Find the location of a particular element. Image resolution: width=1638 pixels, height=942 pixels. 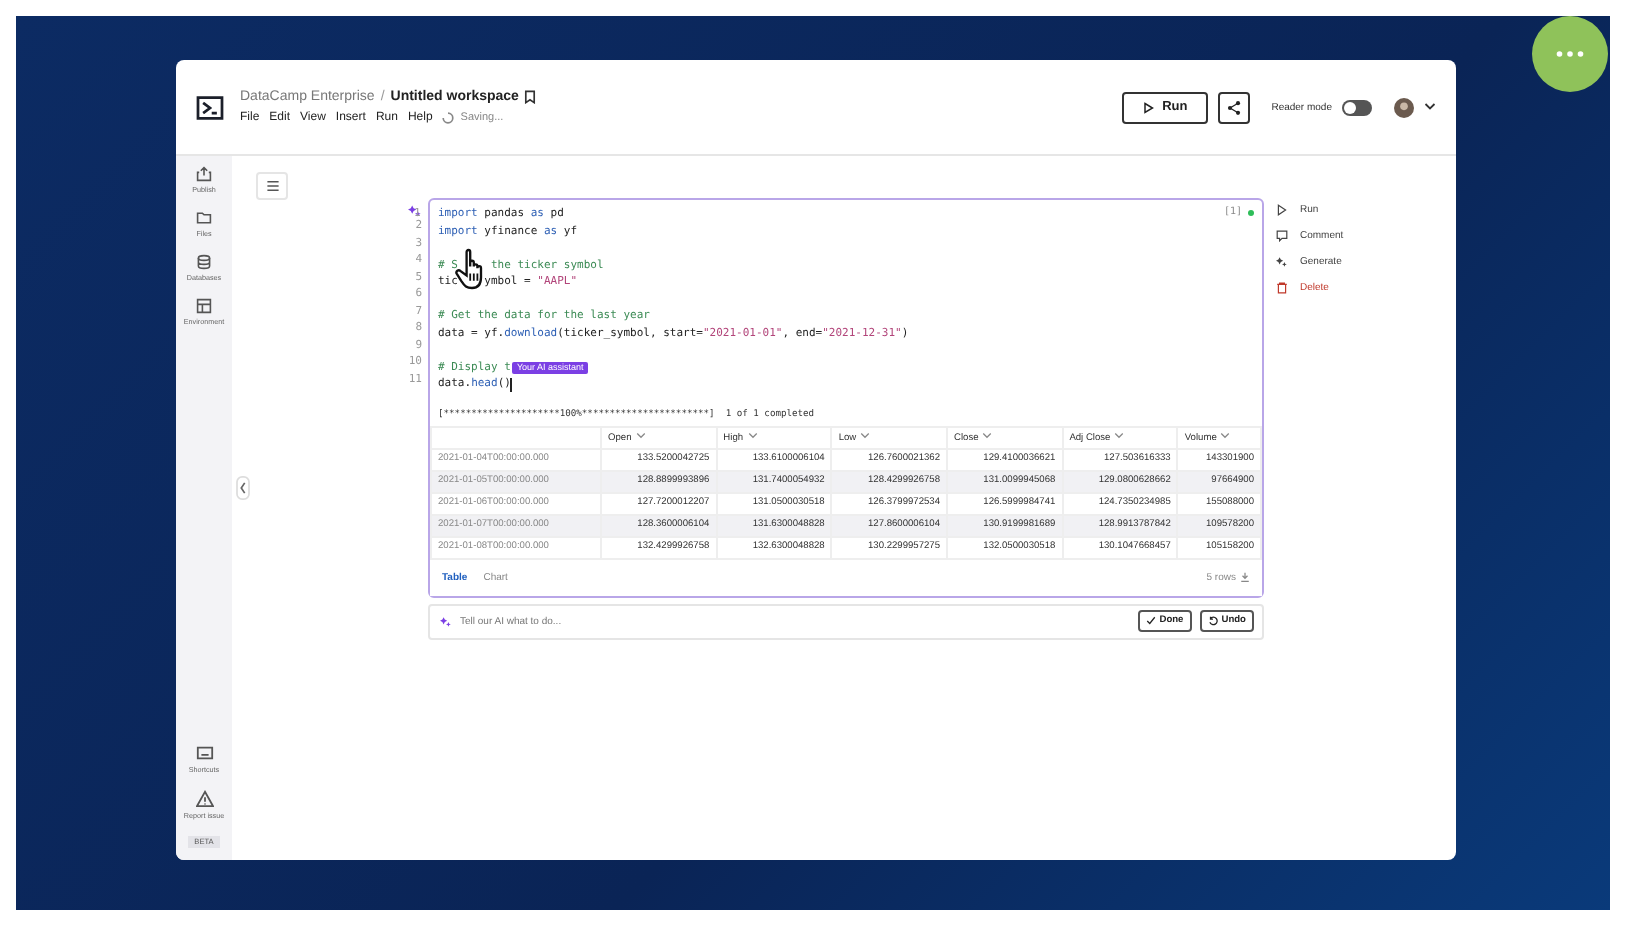

download-icon is located at coordinates (1245, 577).